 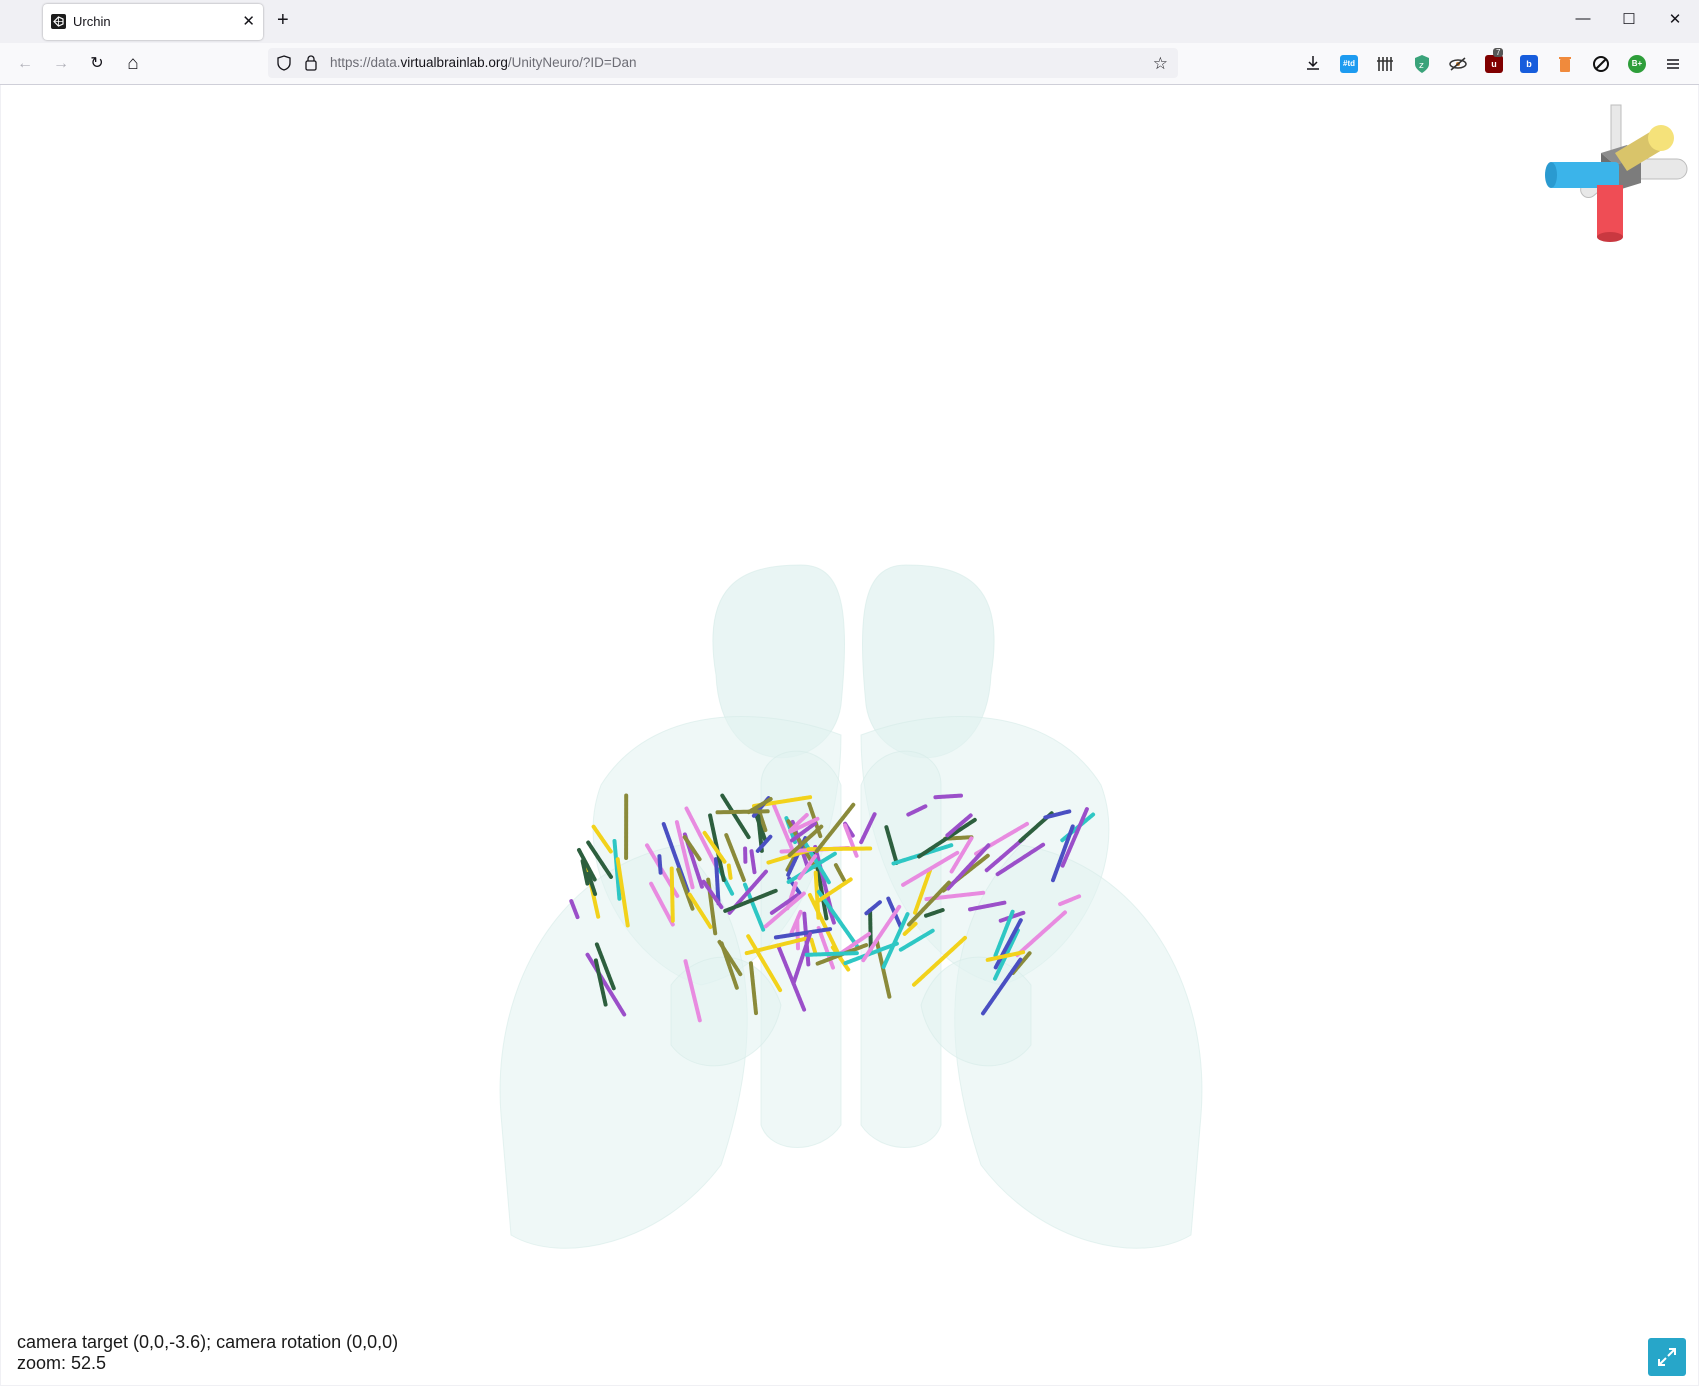 What do you see at coordinates (365, 62) in the screenshot?
I see `url-scheme: https://data.` at bounding box center [365, 62].